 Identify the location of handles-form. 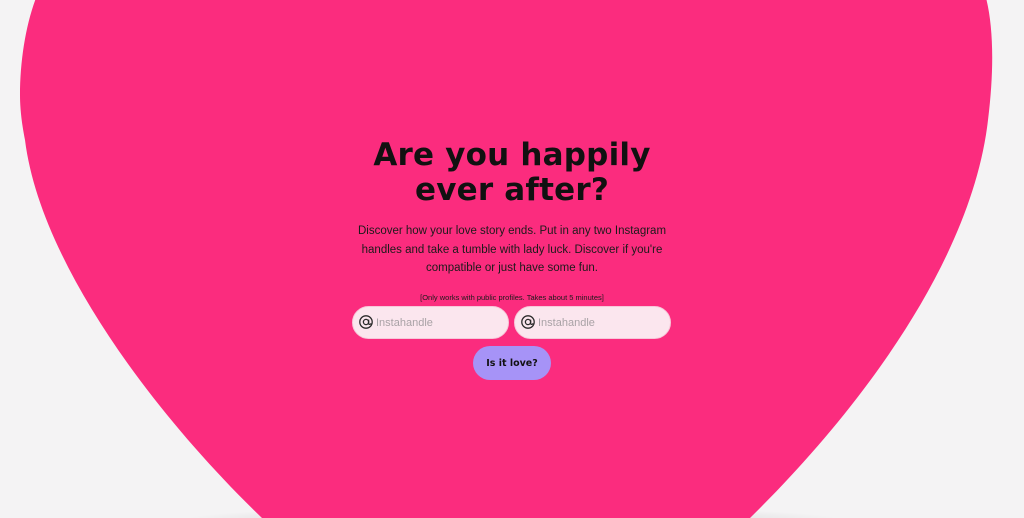
(512, 323).